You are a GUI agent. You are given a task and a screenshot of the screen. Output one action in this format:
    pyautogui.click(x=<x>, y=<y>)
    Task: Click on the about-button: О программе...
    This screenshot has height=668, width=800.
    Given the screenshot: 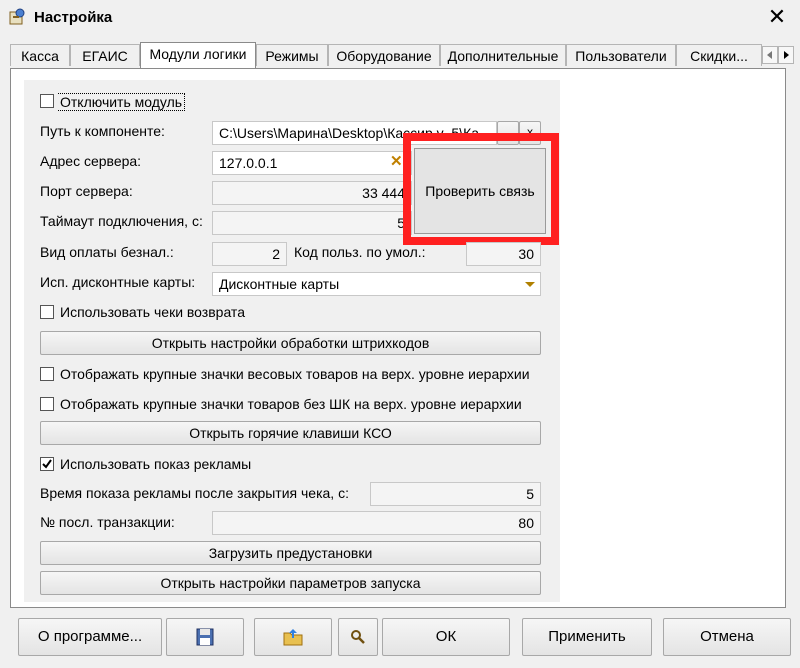 What is the action you would take?
    pyautogui.click(x=90, y=637)
    